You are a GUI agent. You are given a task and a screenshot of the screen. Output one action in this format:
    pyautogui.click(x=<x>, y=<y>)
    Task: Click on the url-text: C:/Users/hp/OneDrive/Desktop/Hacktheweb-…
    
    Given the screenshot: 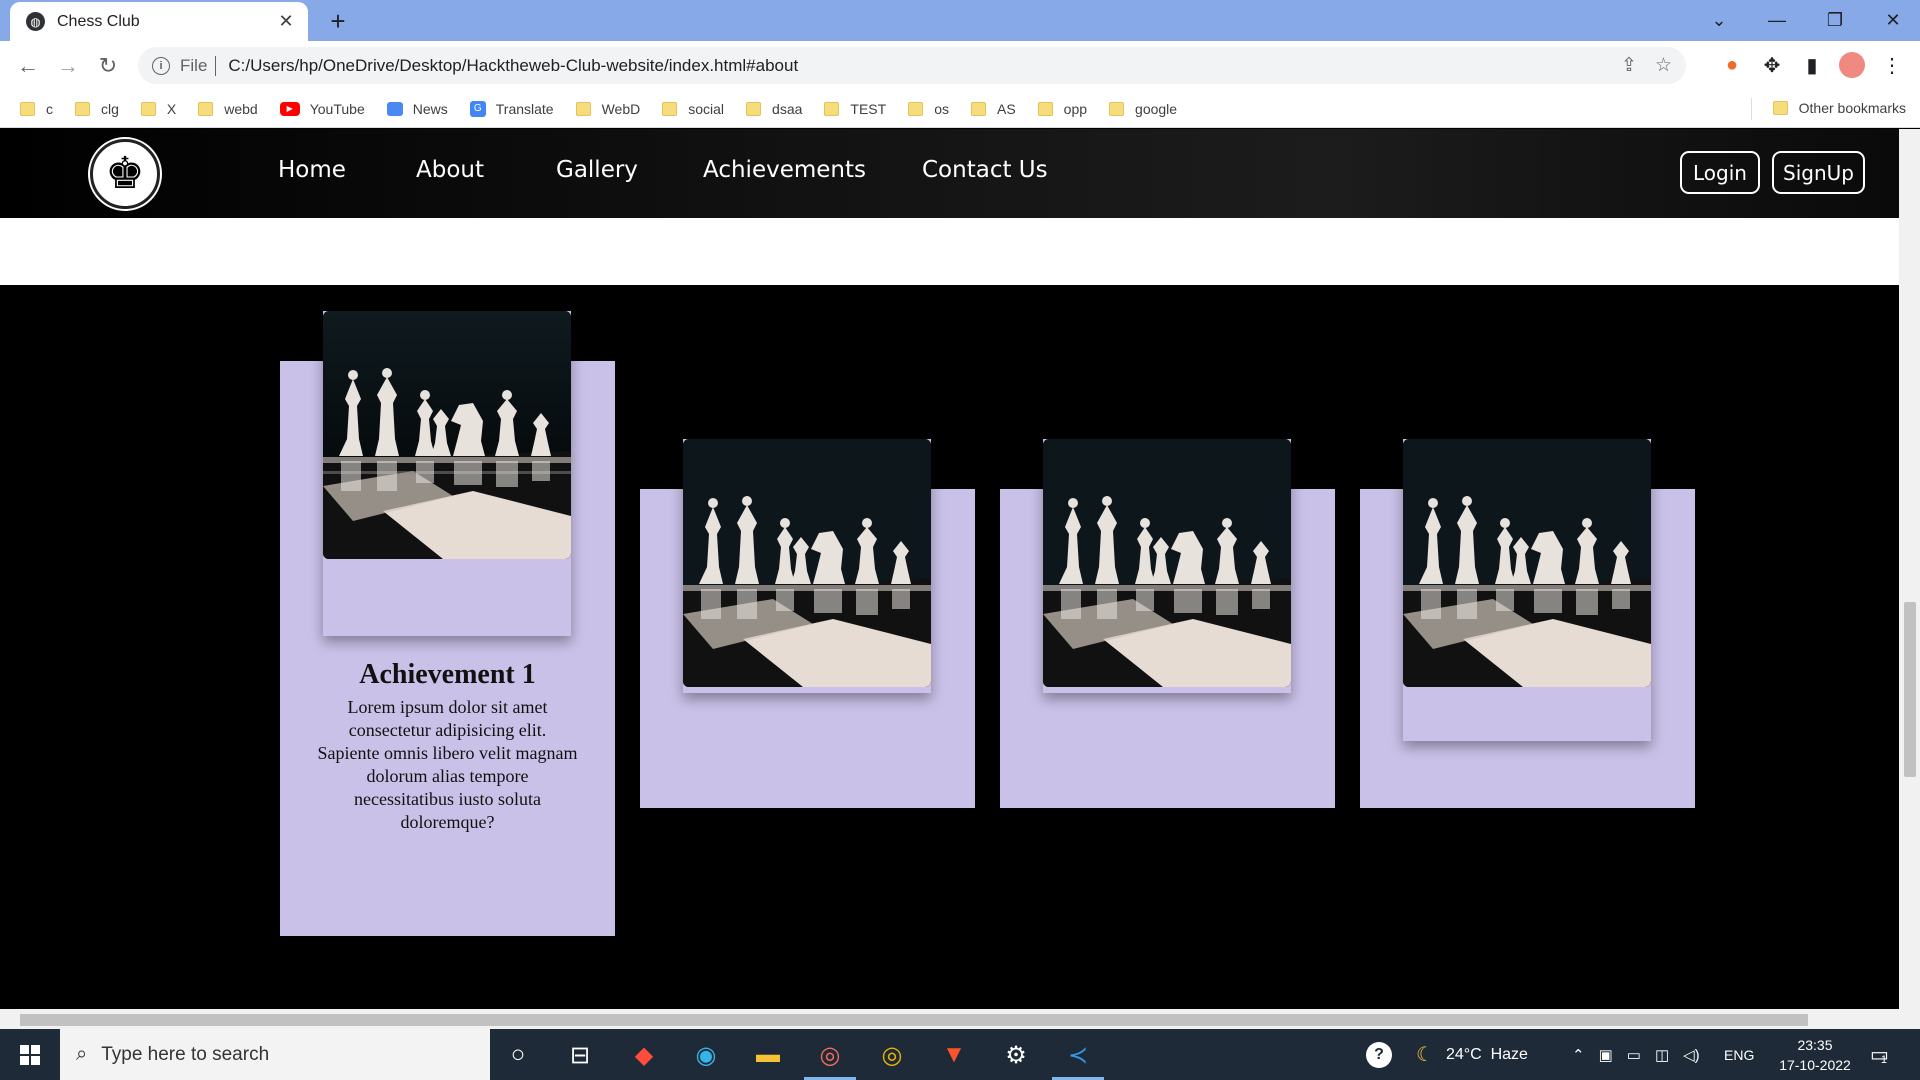 What is the action you would take?
    pyautogui.click(x=513, y=66)
    